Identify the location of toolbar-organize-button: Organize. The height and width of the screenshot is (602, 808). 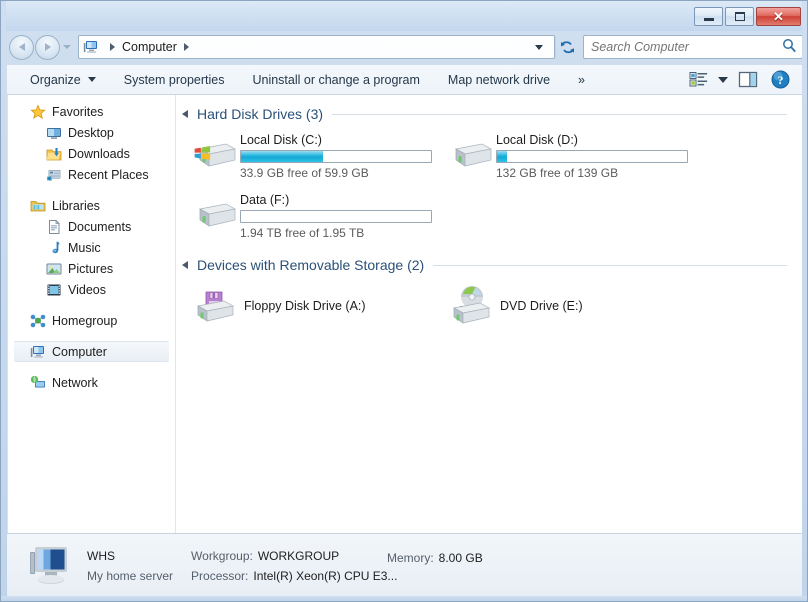
(63, 80).